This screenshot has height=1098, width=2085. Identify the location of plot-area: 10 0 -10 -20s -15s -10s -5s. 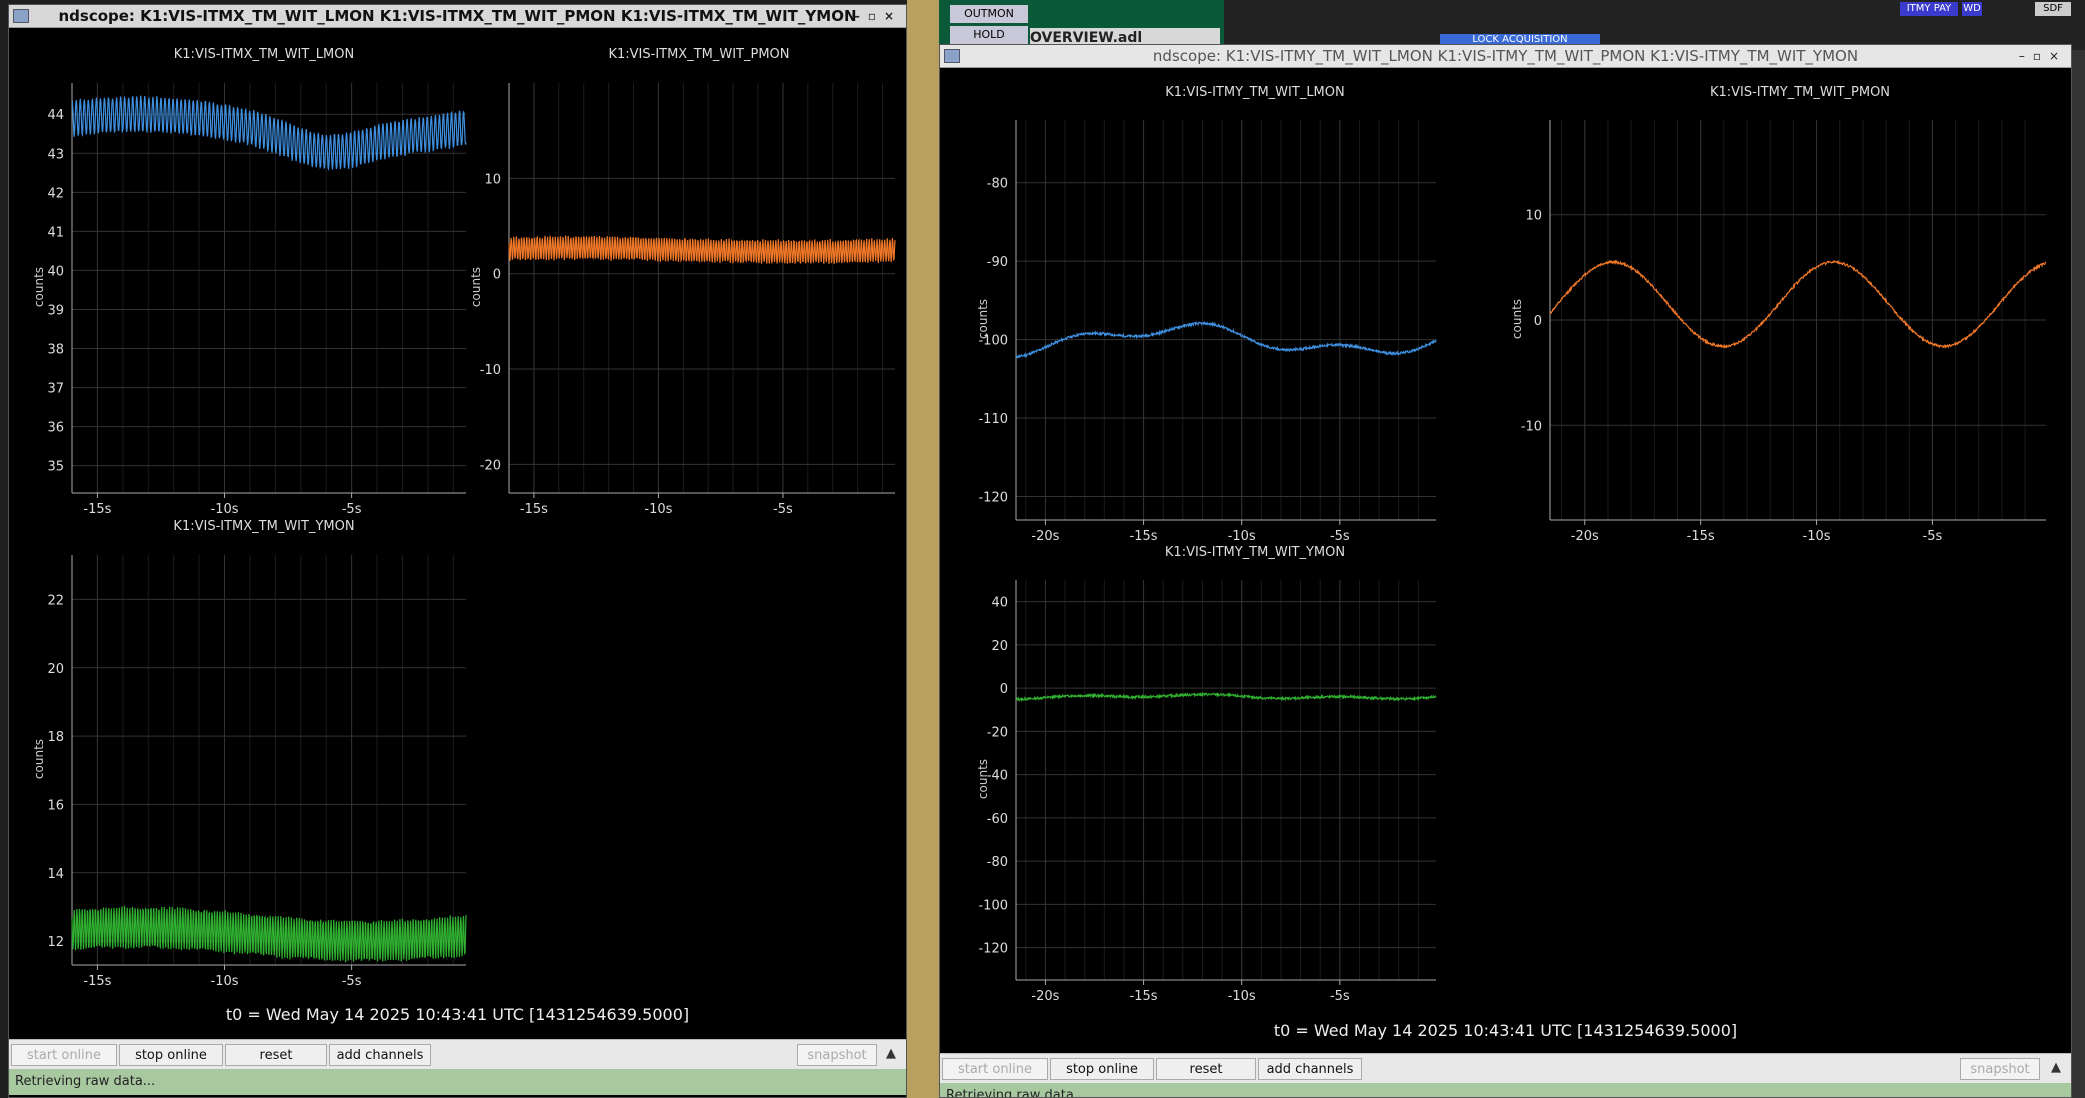
(1784, 337).